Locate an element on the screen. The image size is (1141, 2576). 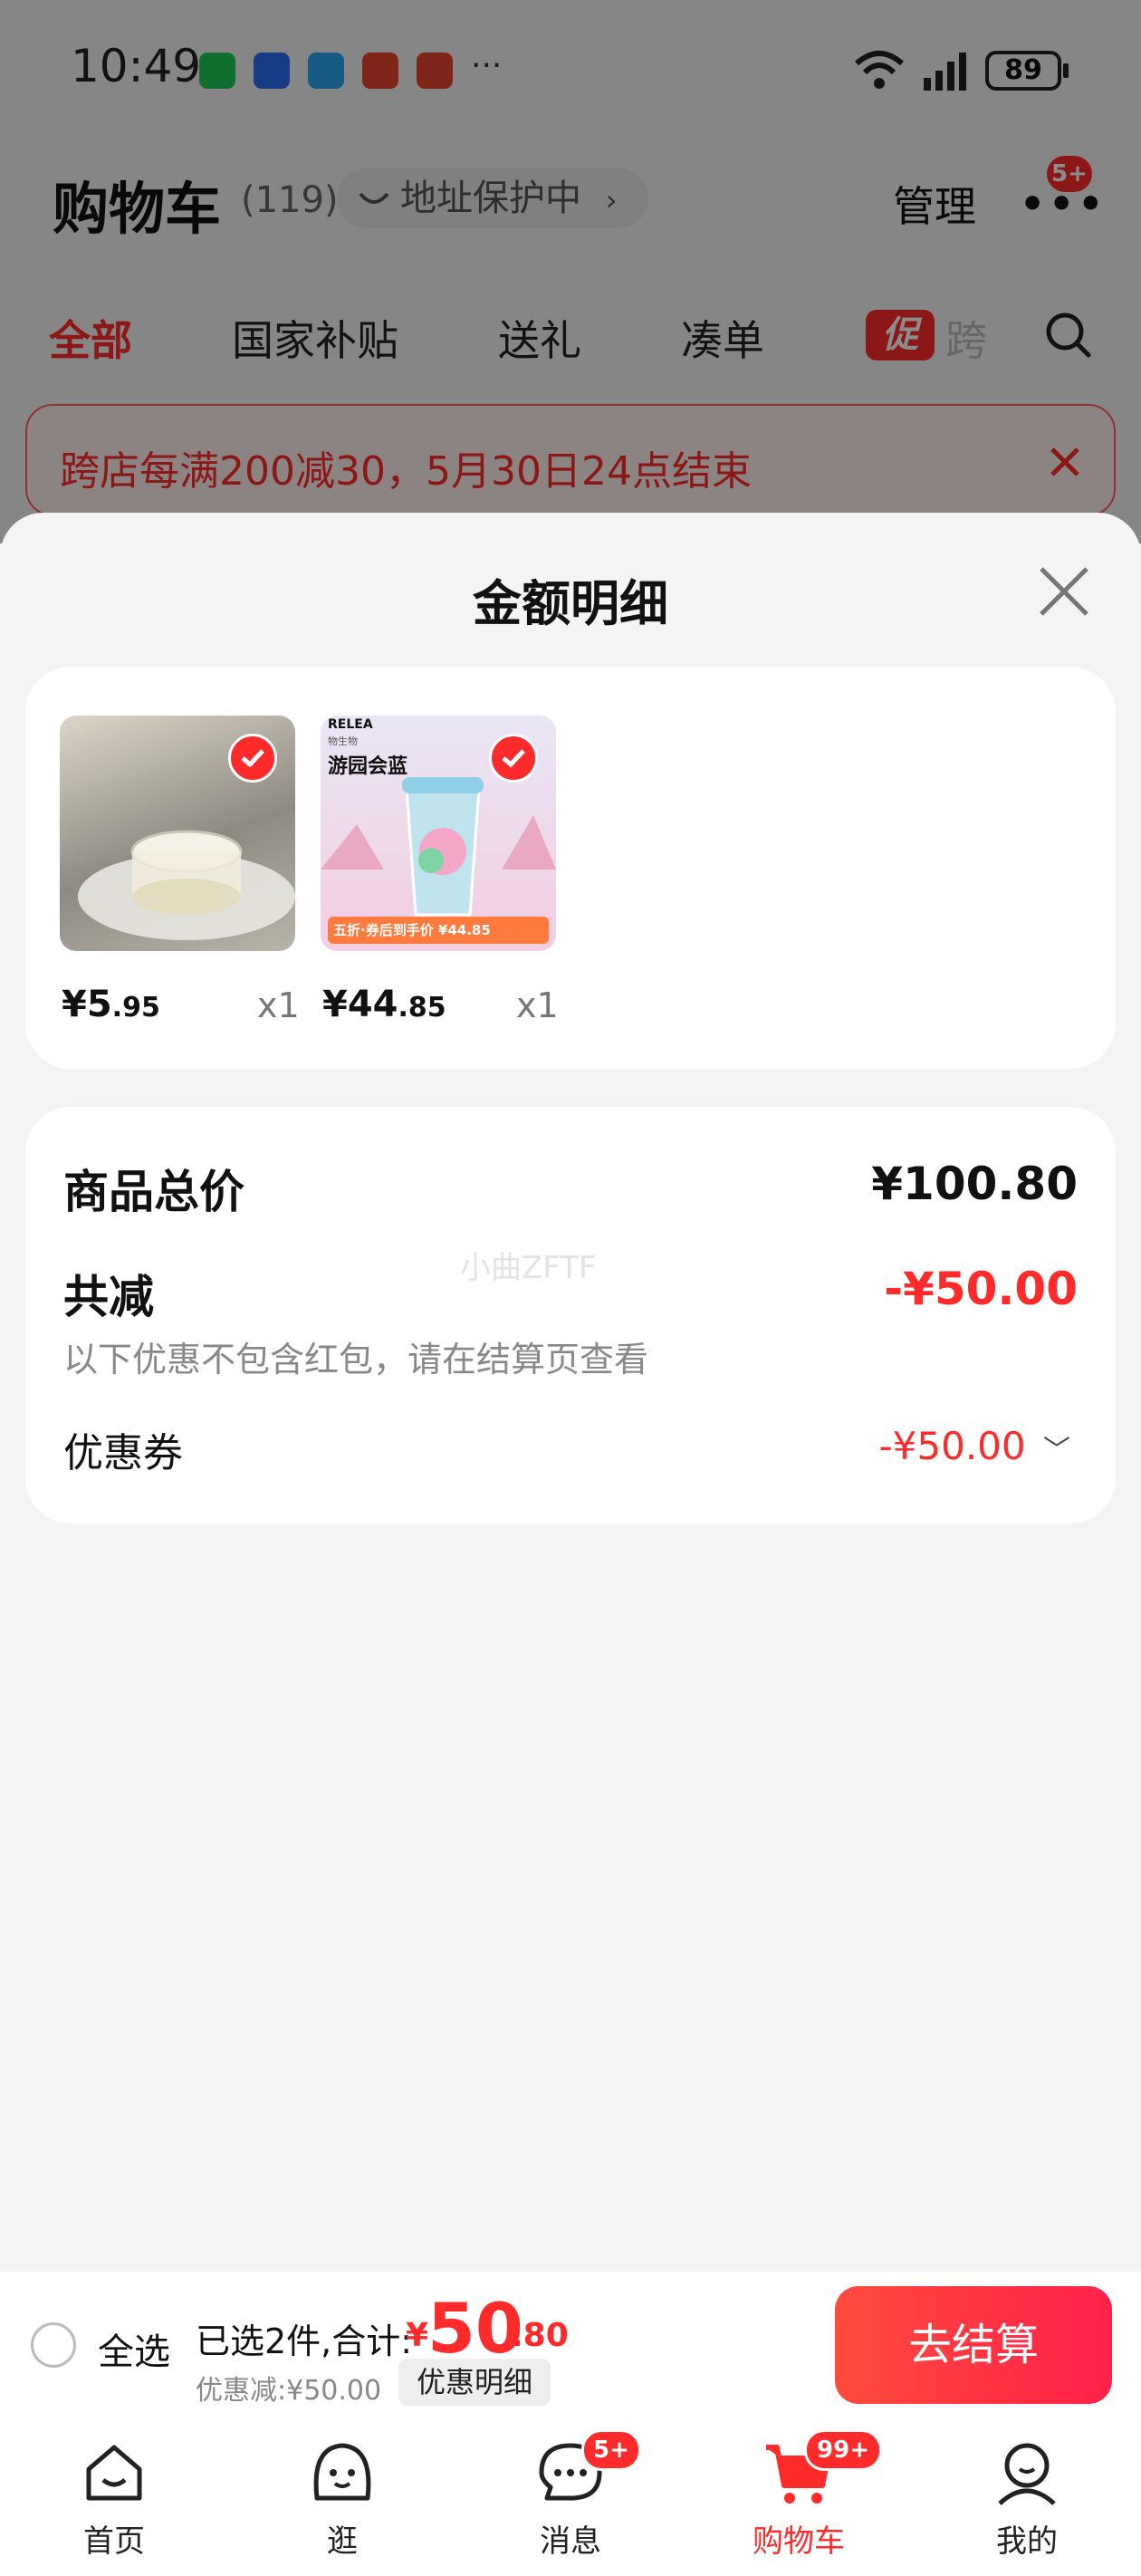
profile-icon is located at coordinates (1027, 2474).